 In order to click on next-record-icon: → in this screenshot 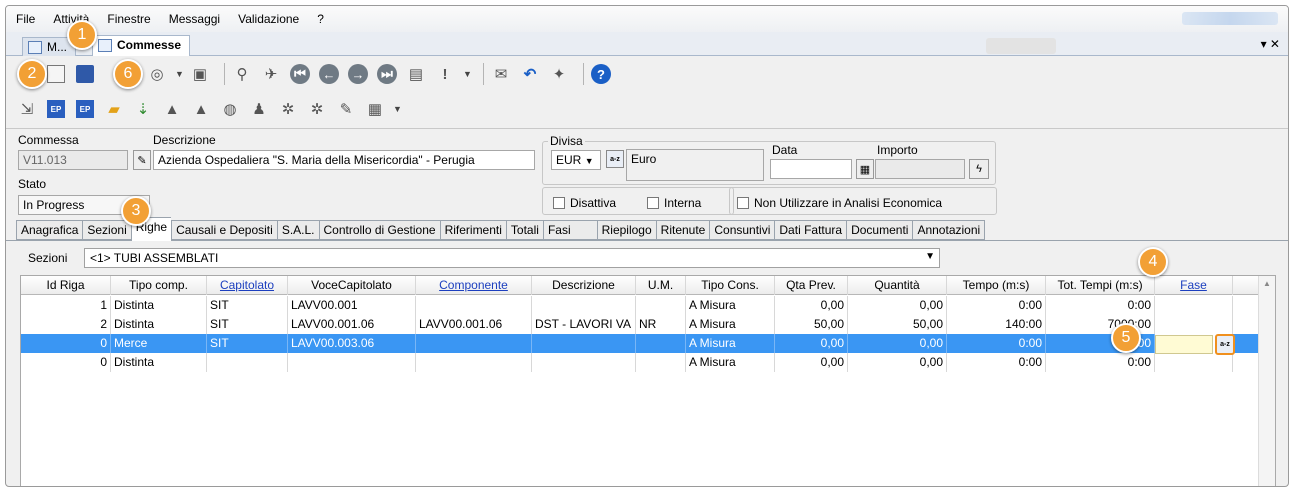, I will do `click(358, 74)`.